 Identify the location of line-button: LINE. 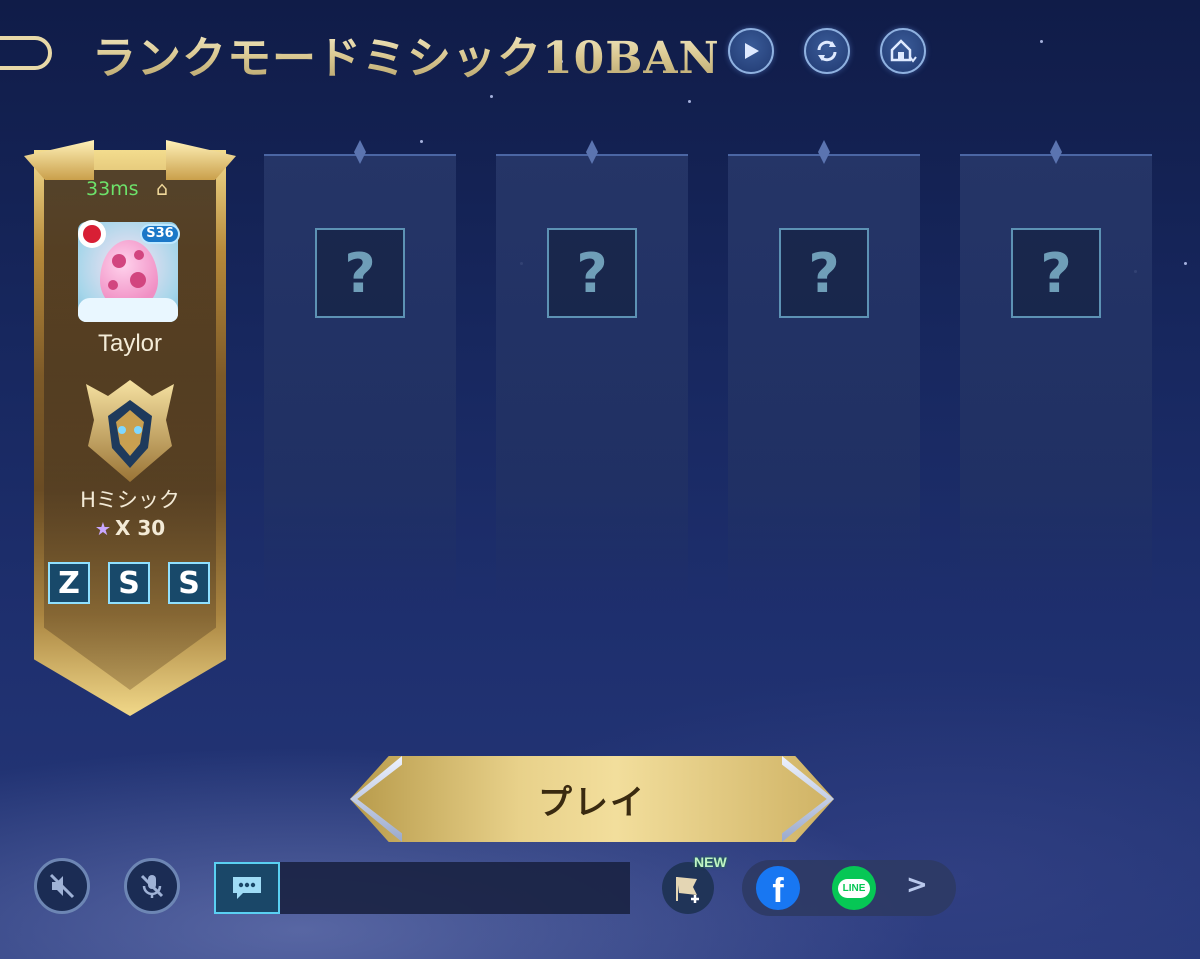
(854, 888).